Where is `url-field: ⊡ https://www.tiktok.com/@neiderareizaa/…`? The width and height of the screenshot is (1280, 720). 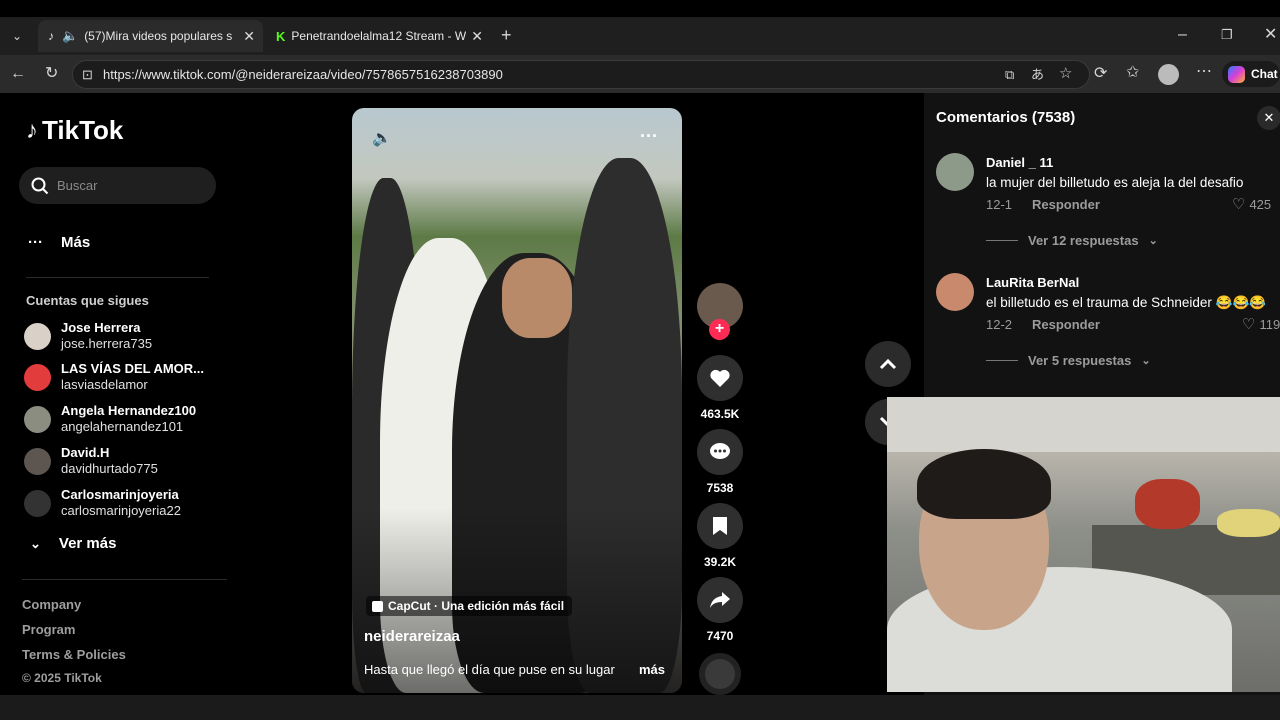 url-field: ⊡ https://www.tiktok.com/@neiderareizaa/… is located at coordinates (581, 74).